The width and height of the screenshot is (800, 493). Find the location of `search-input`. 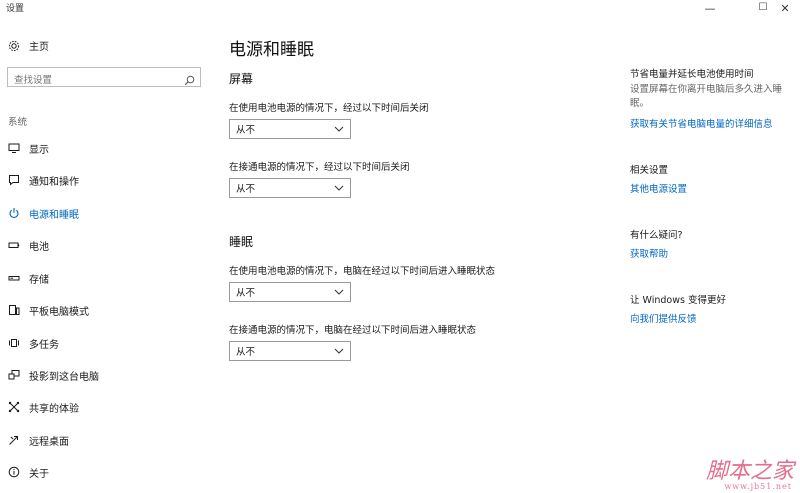

search-input is located at coordinates (93, 80).